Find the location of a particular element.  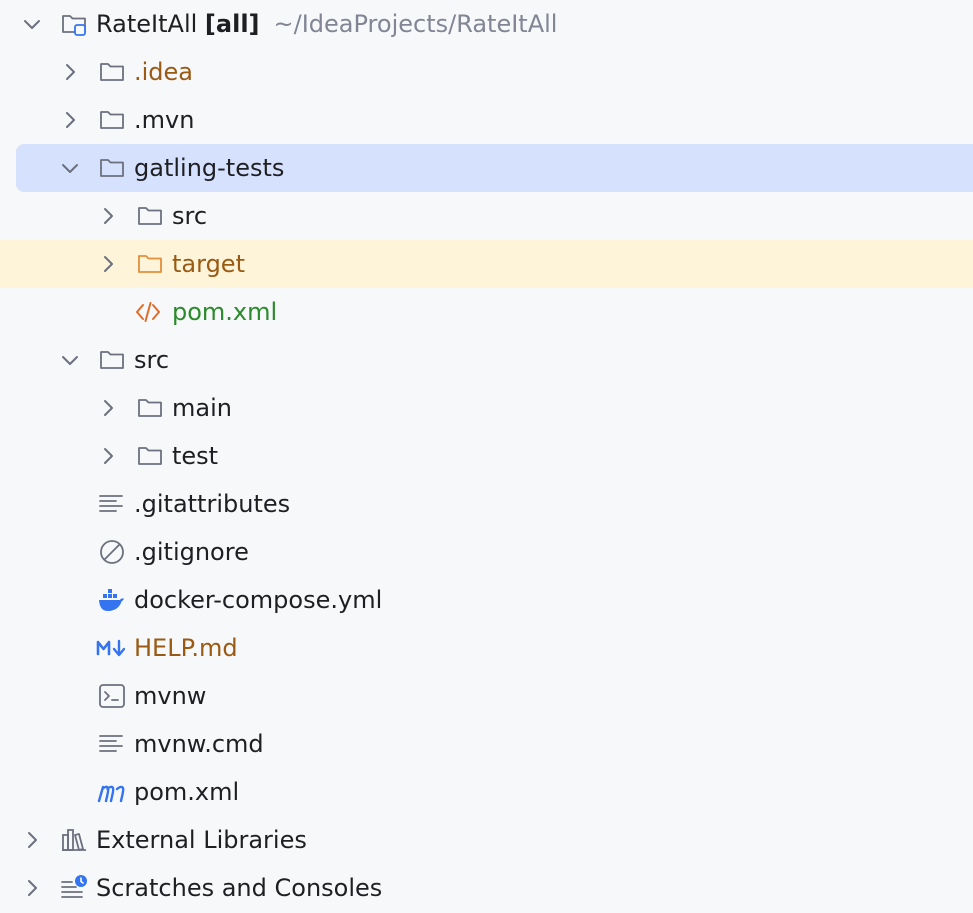

tree-label-gitattributes: .gitattributes is located at coordinates (212, 504).